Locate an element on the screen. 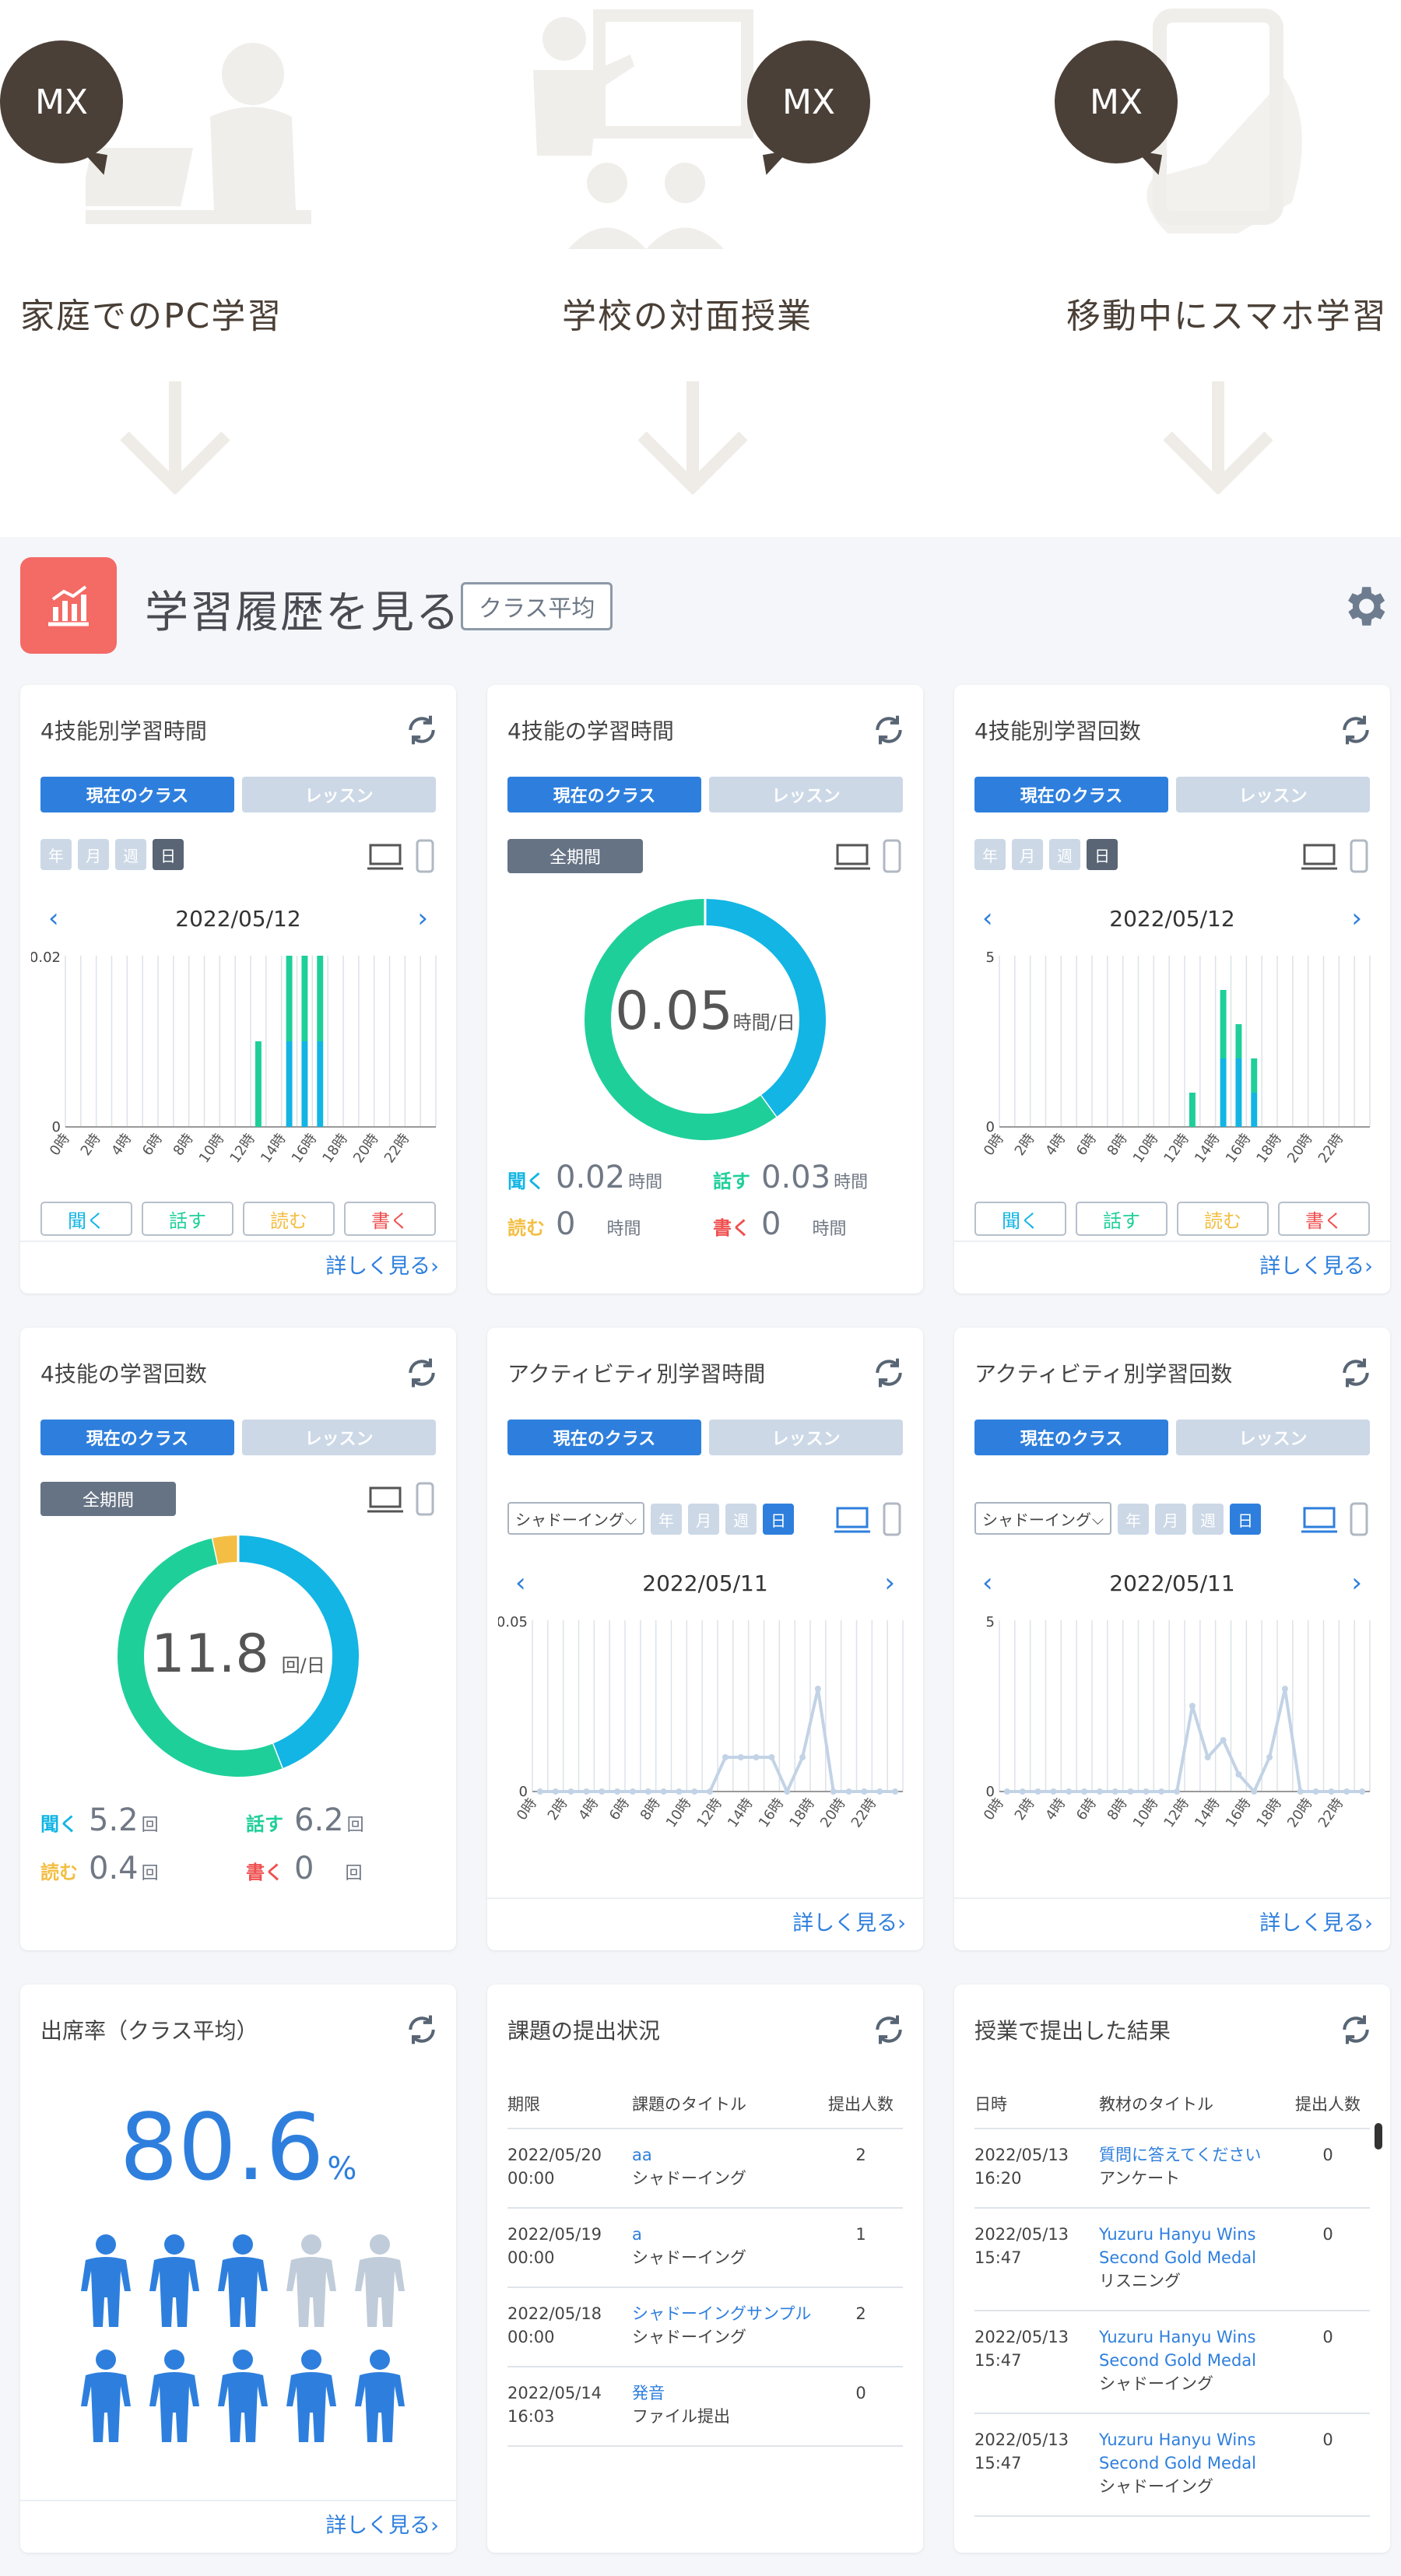 The width and height of the screenshot is (1401, 2576). attendance-people-icons is located at coordinates (243, 2338).